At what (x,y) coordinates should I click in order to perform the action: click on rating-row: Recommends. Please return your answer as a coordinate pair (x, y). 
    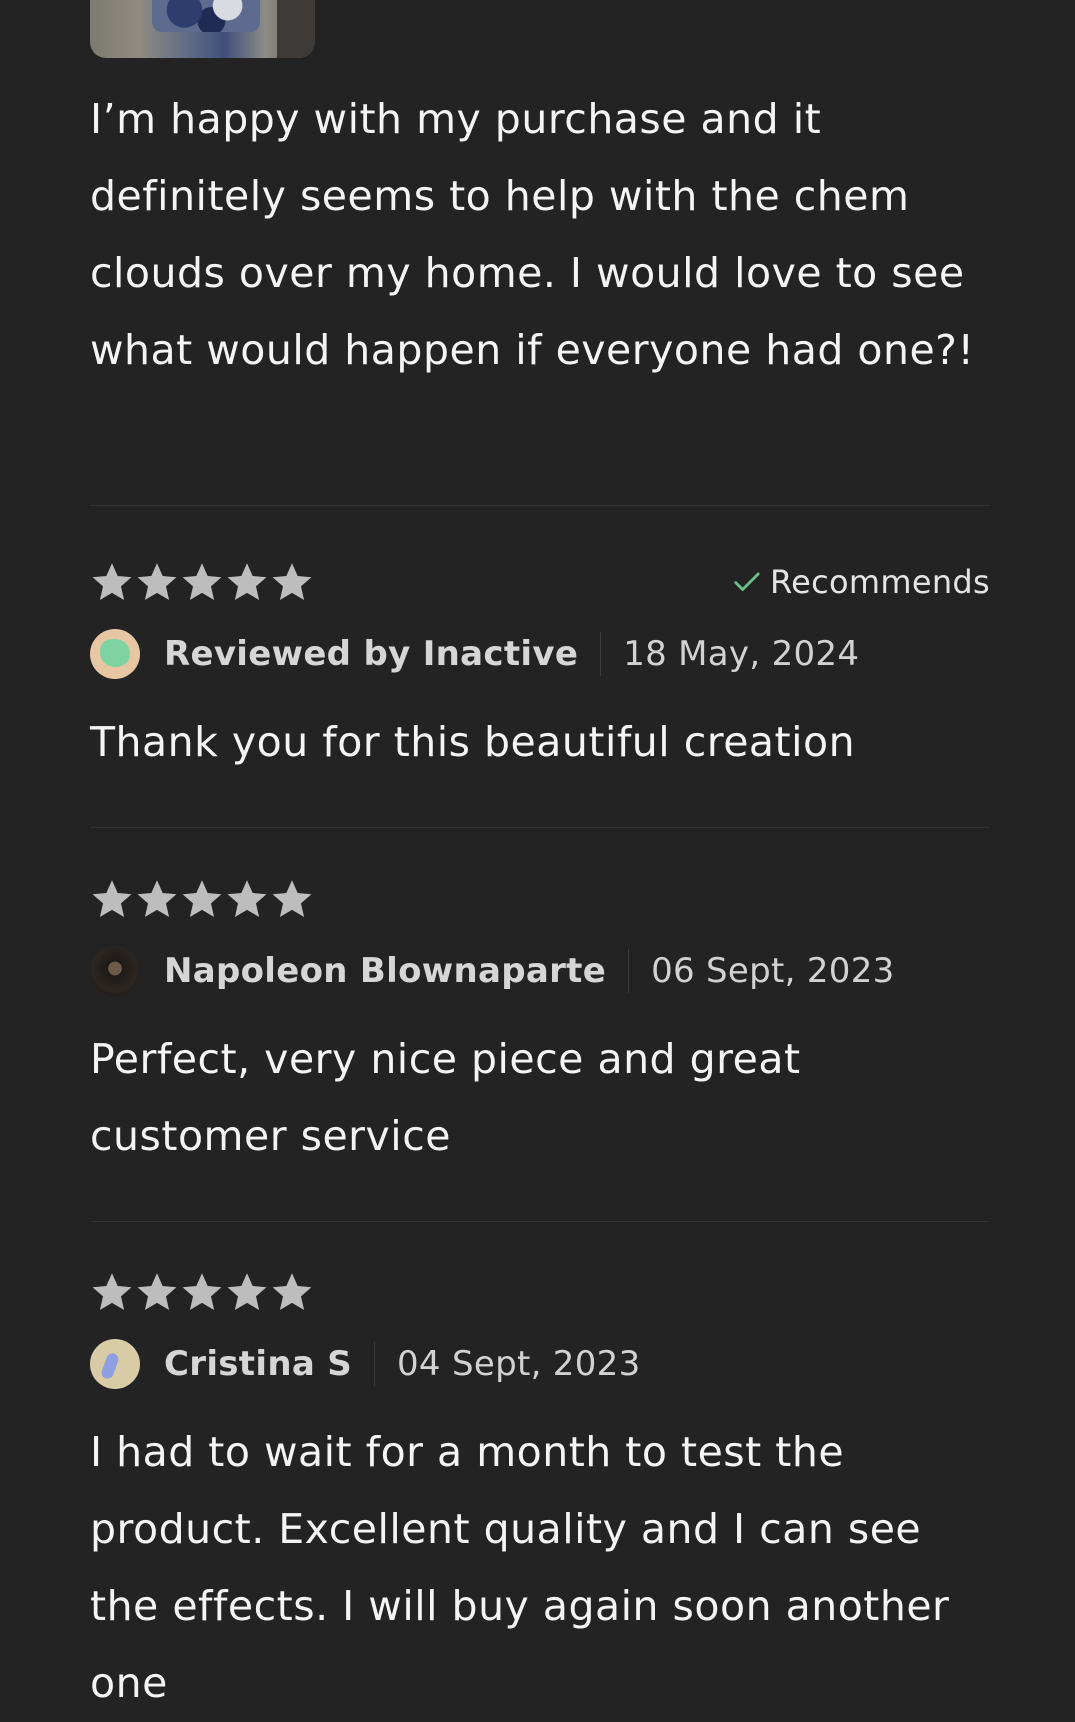
    Looking at the image, I should click on (540, 582).